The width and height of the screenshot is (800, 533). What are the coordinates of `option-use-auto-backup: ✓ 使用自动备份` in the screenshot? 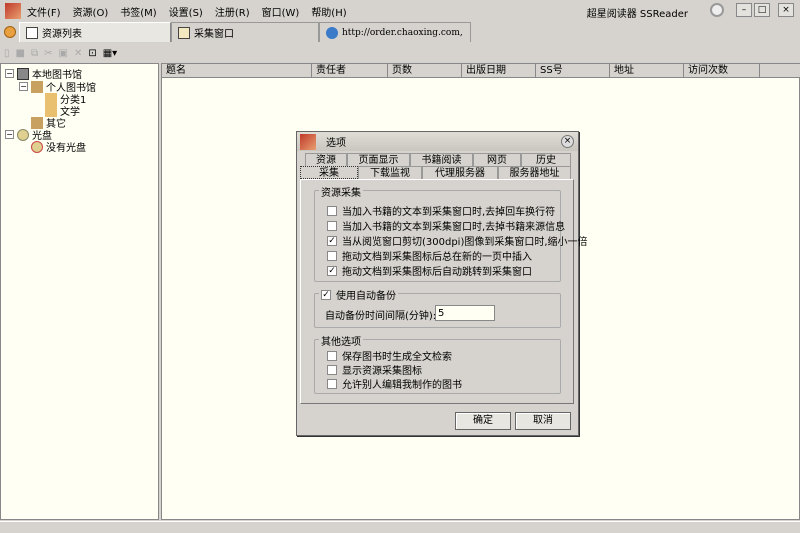 It's located at (358, 294).